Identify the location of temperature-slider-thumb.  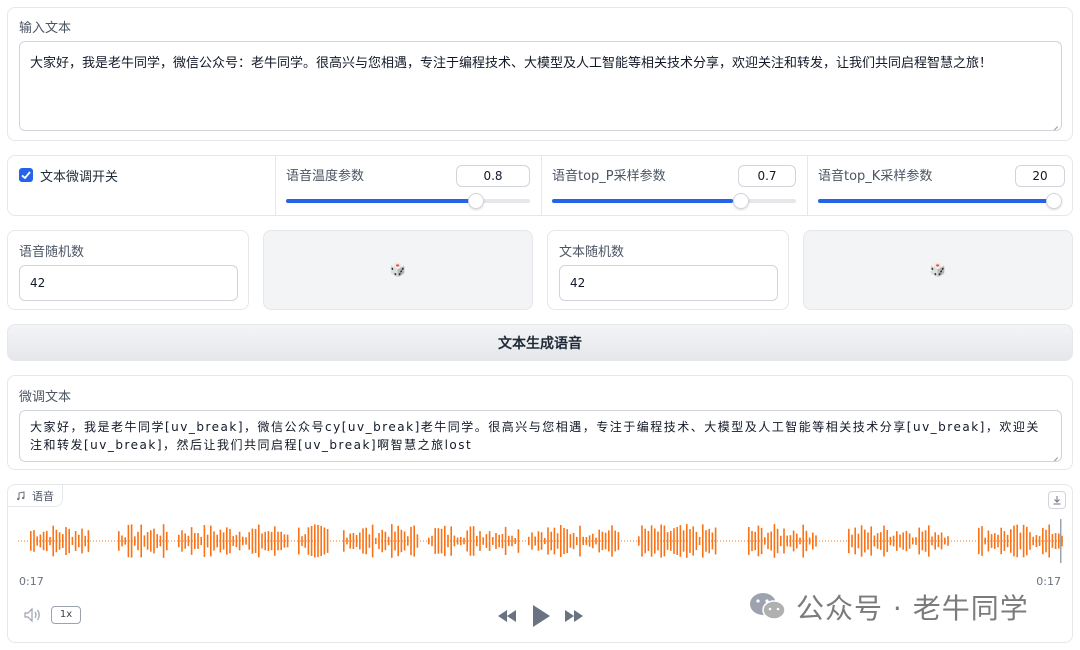
(476, 201).